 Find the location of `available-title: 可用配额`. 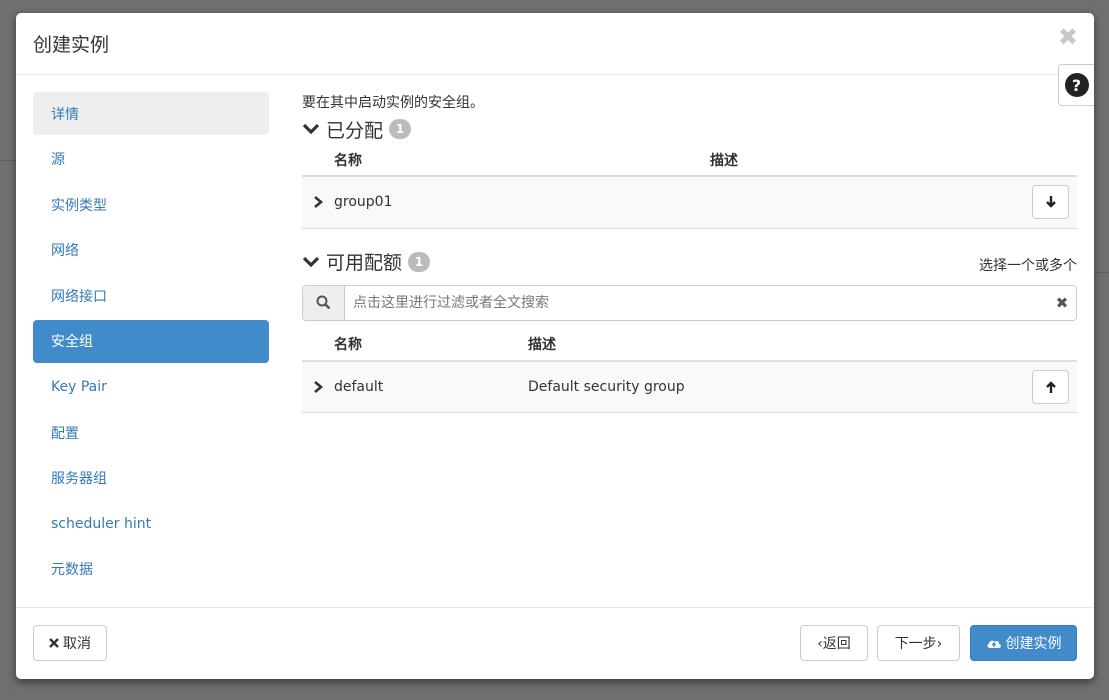

available-title: 可用配额 is located at coordinates (364, 263).